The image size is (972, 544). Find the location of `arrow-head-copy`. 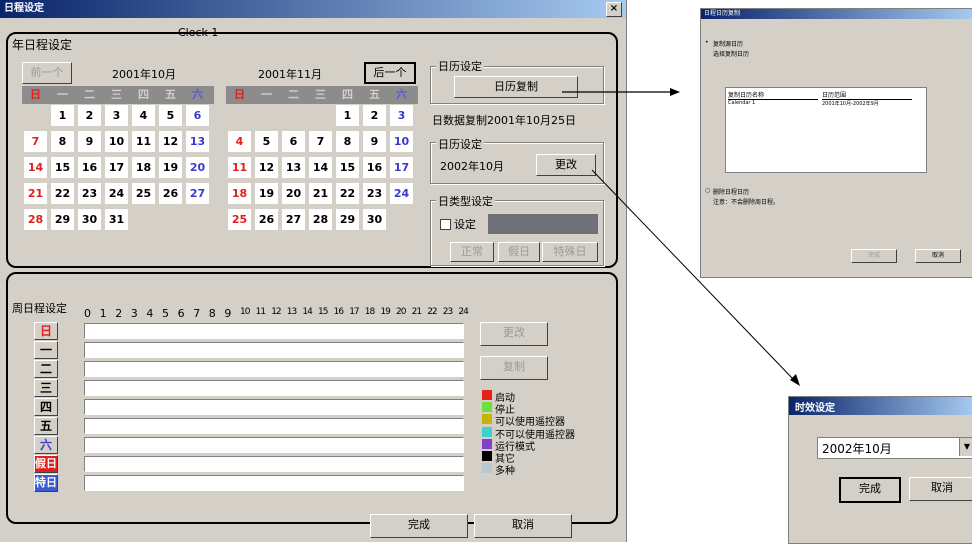

arrow-head-copy is located at coordinates (675, 92).